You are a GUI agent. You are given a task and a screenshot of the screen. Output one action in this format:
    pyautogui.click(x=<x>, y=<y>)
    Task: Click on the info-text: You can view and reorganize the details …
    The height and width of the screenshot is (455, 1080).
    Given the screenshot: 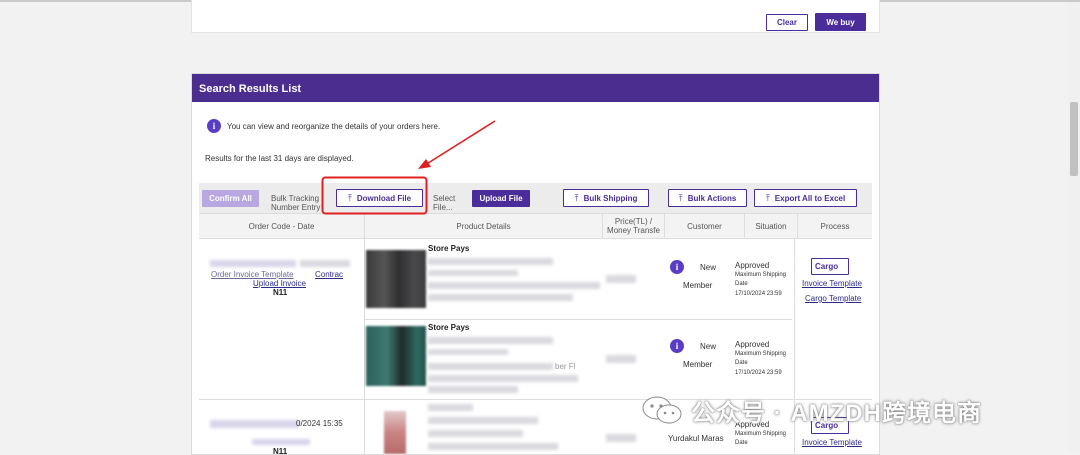 What is the action you would take?
    pyautogui.click(x=334, y=126)
    